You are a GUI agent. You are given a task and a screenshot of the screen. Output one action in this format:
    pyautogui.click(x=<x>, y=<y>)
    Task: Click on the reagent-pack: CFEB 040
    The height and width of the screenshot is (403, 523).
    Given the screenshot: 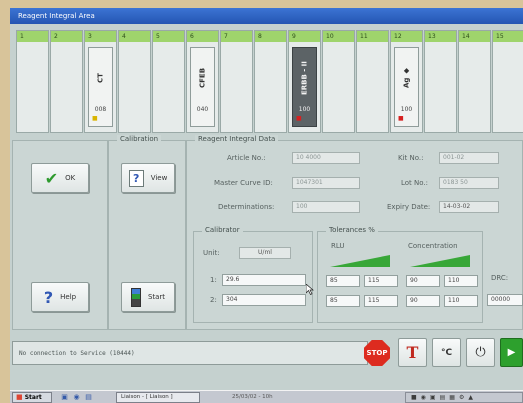 What is the action you would take?
    pyautogui.click(x=202, y=87)
    